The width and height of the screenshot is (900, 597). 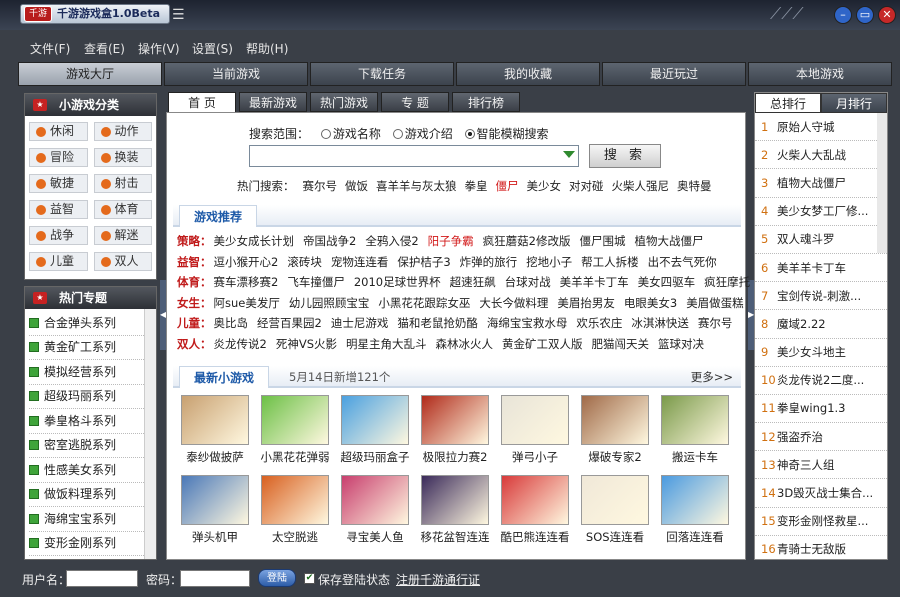 What do you see at coordinates (391, 241) in the screenshot?
I see `game-link: 全鸦入侵2` at bounding box center [391, 241].